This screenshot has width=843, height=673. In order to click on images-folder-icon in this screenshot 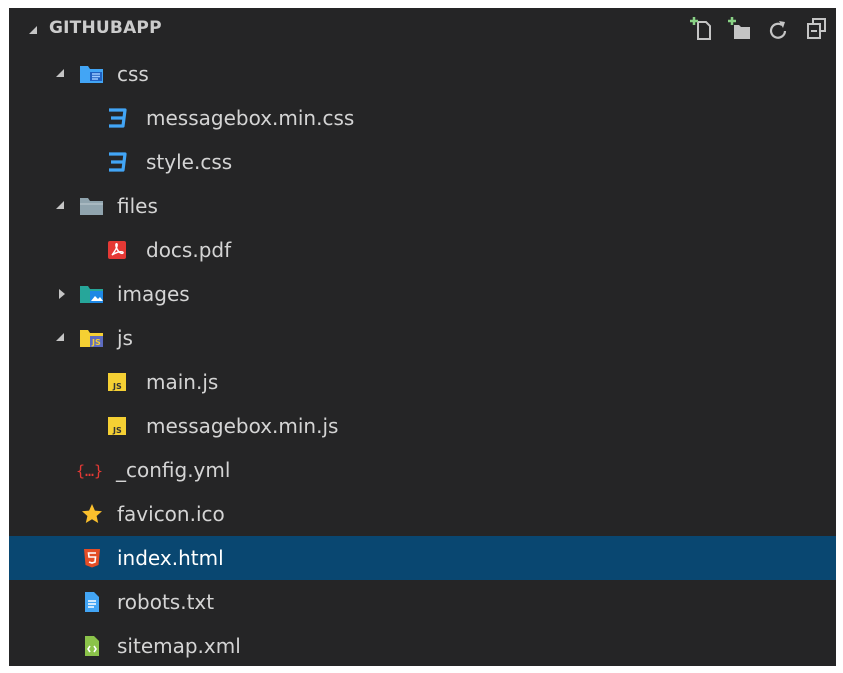, I will do `click(92, 294)`.